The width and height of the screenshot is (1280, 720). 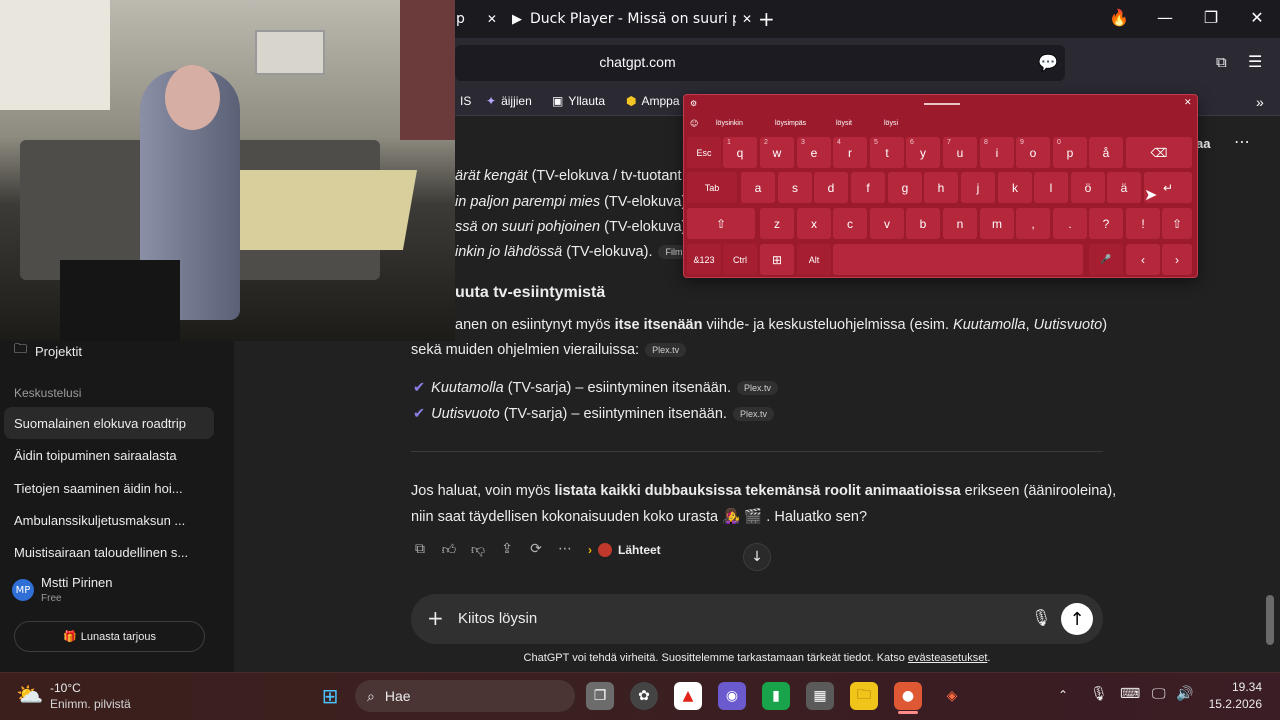 I want to click on key-å: å, so click(x=1106, y=152).